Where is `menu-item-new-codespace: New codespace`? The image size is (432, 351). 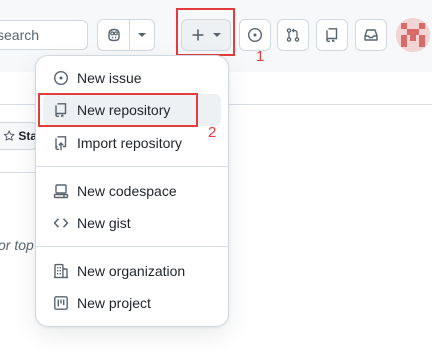 menu-item-new-codespace: New codespace is located at coordinates (132, 191).